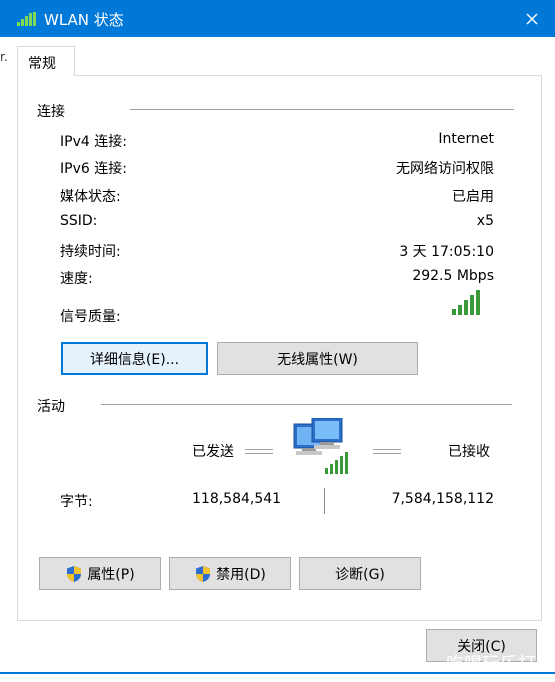  What do you see at coordinates (277, 18) in the screenshot?
I see `title-bar: WLAN 状态` at bounding box center [277, 18].